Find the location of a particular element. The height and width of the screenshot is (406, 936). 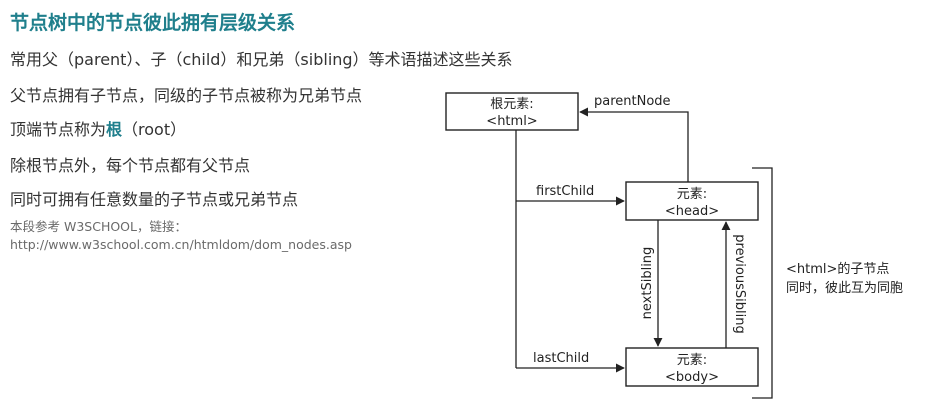

head-node-tag: <head> is located at coordinates (692, 211).